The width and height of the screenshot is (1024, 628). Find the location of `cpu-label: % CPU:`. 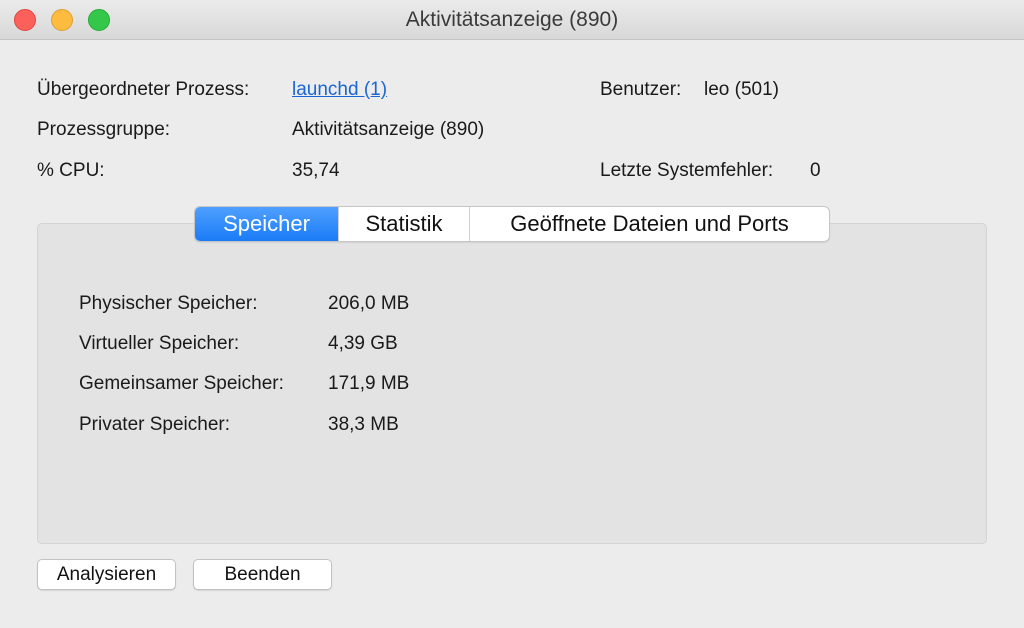

cpu-label: % CPU: is located at coordinates (71, 170).